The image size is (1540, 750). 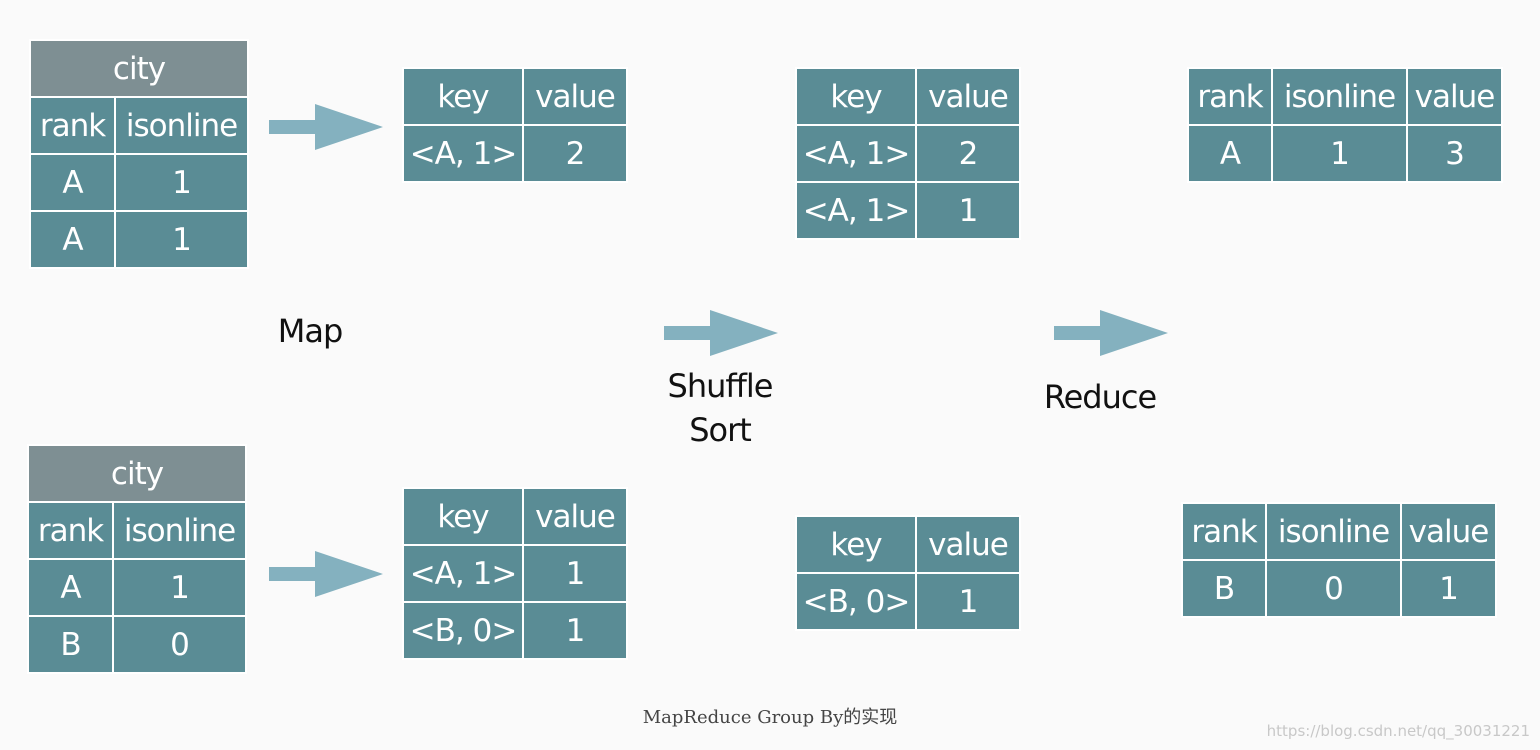 I want to click on watermark-url: https://blog.csdn.net/qq_30031221, so click(x=1398, y=731).